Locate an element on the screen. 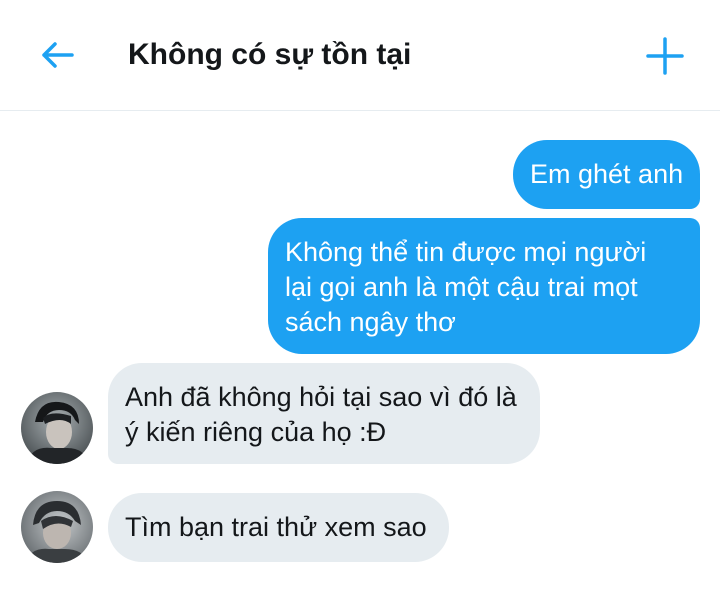 The height and width of the screenshot is (589, 720). message-text: ý kiến riêng của họ :Đ is located at coordinates (256, 432).